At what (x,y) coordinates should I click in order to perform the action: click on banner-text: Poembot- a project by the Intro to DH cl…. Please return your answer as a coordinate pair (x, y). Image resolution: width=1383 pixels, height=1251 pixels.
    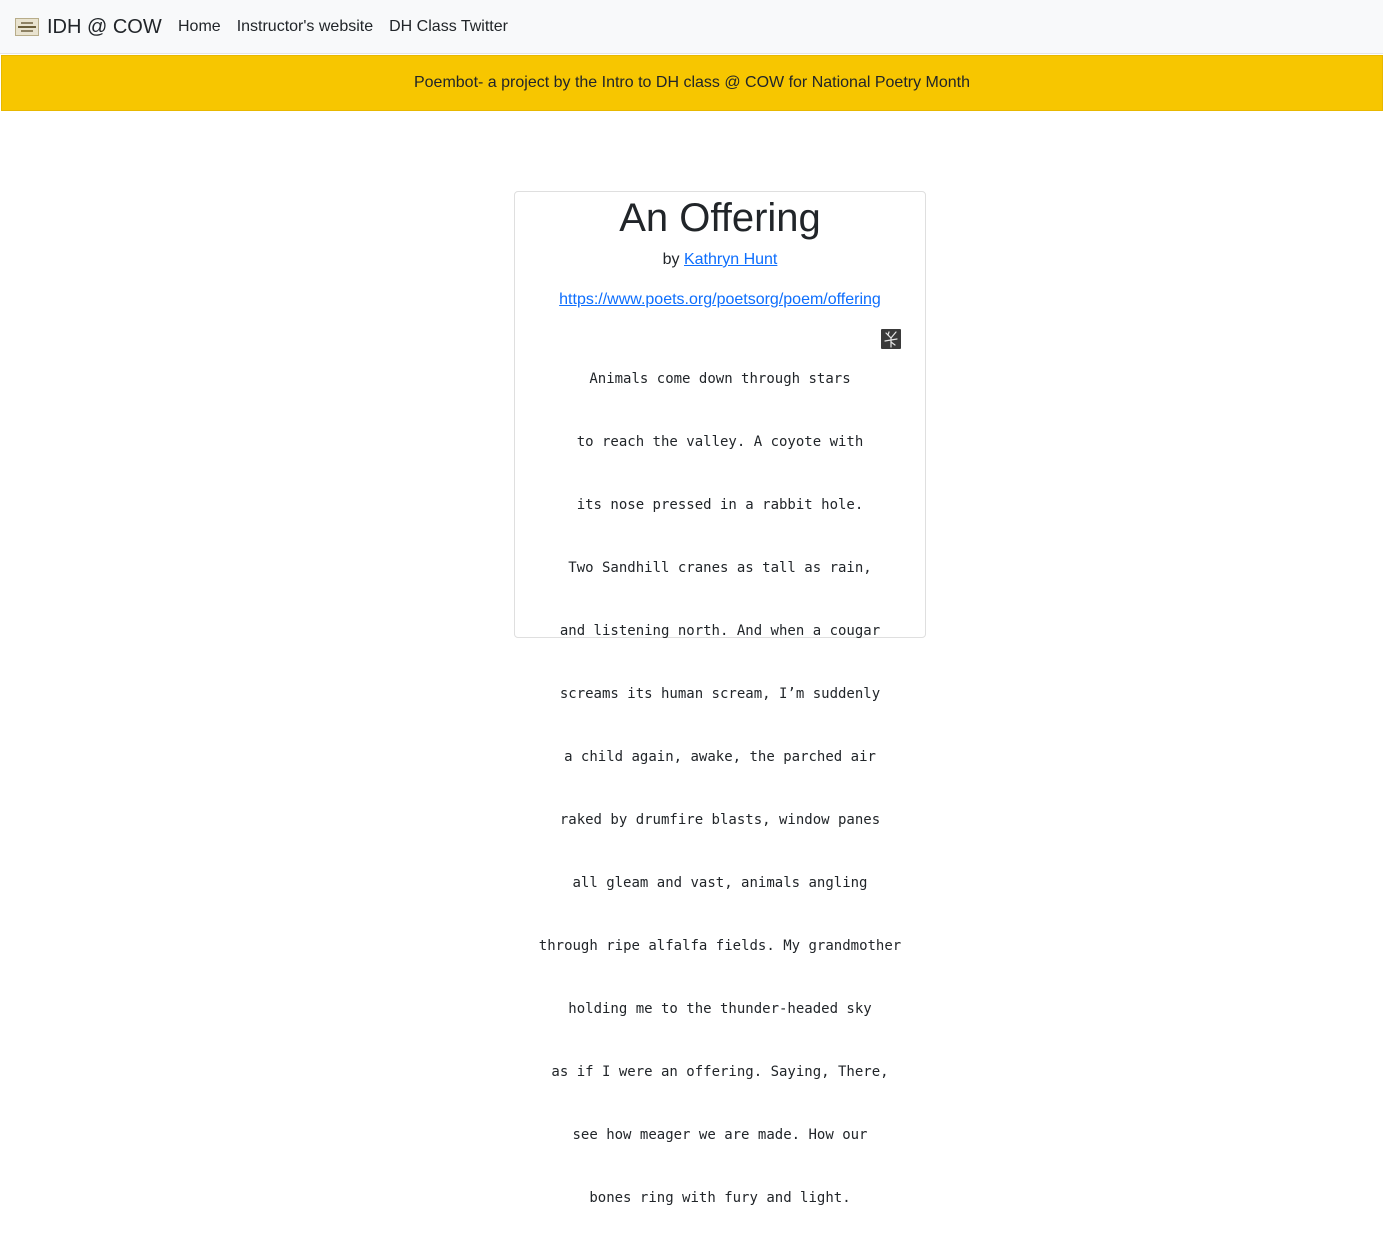
    Looking at the image, I should click on (691, 82).